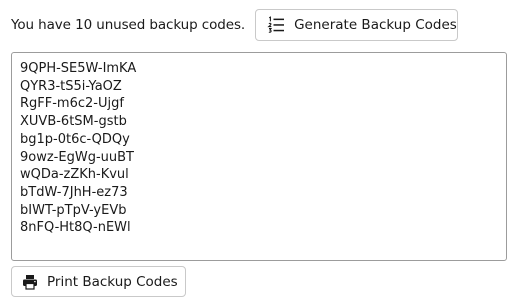  I want to click on print-backup-codes-button: Print Backup Codes, so click(98, 281).